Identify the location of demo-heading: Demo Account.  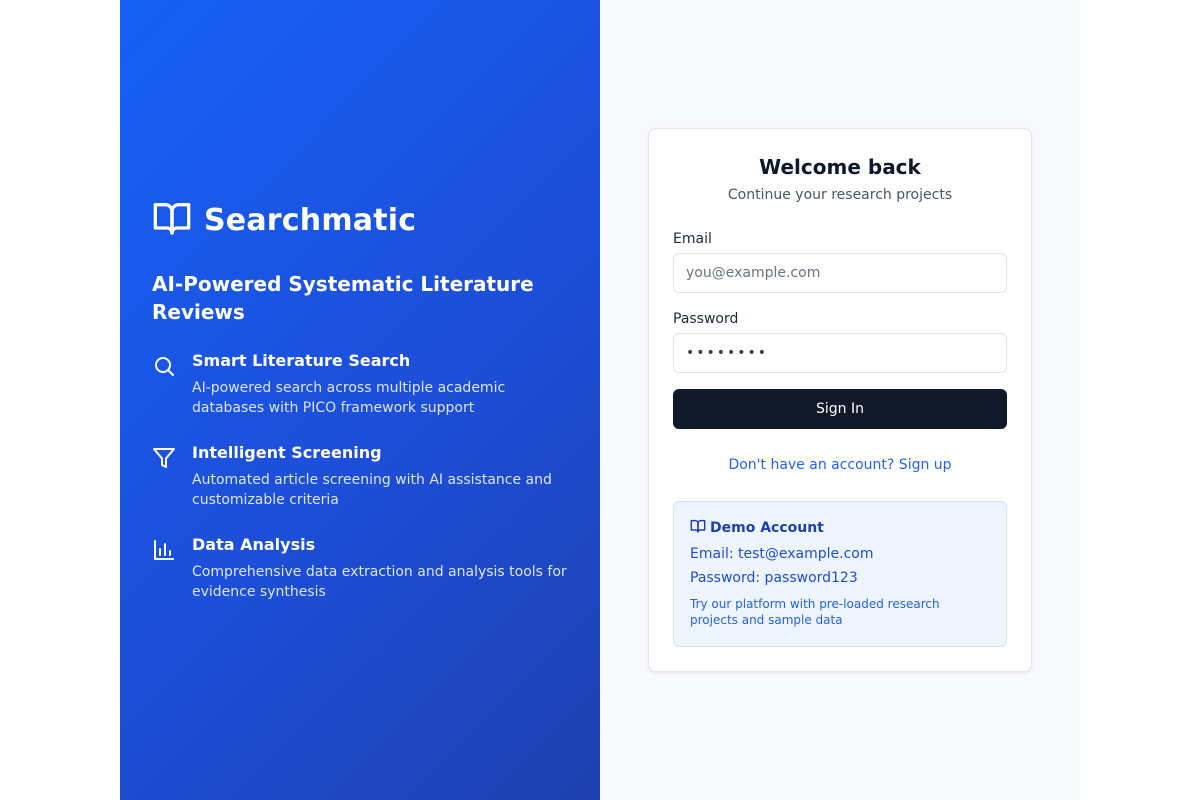
(840, 528).